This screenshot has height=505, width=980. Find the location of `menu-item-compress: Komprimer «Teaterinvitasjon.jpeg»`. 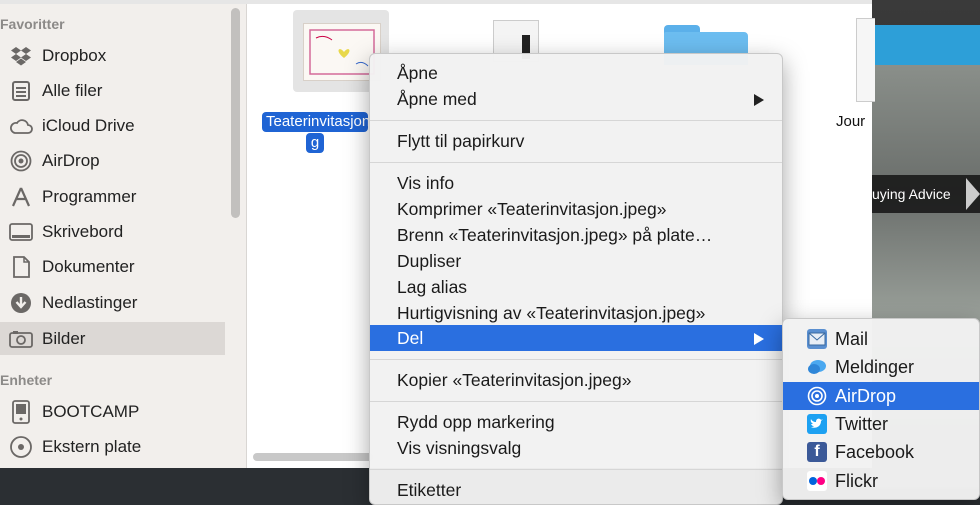

menu-item-compress: Komprimer «Teaterinvitasjon.jpeg» is located at coordinates (576, 209).